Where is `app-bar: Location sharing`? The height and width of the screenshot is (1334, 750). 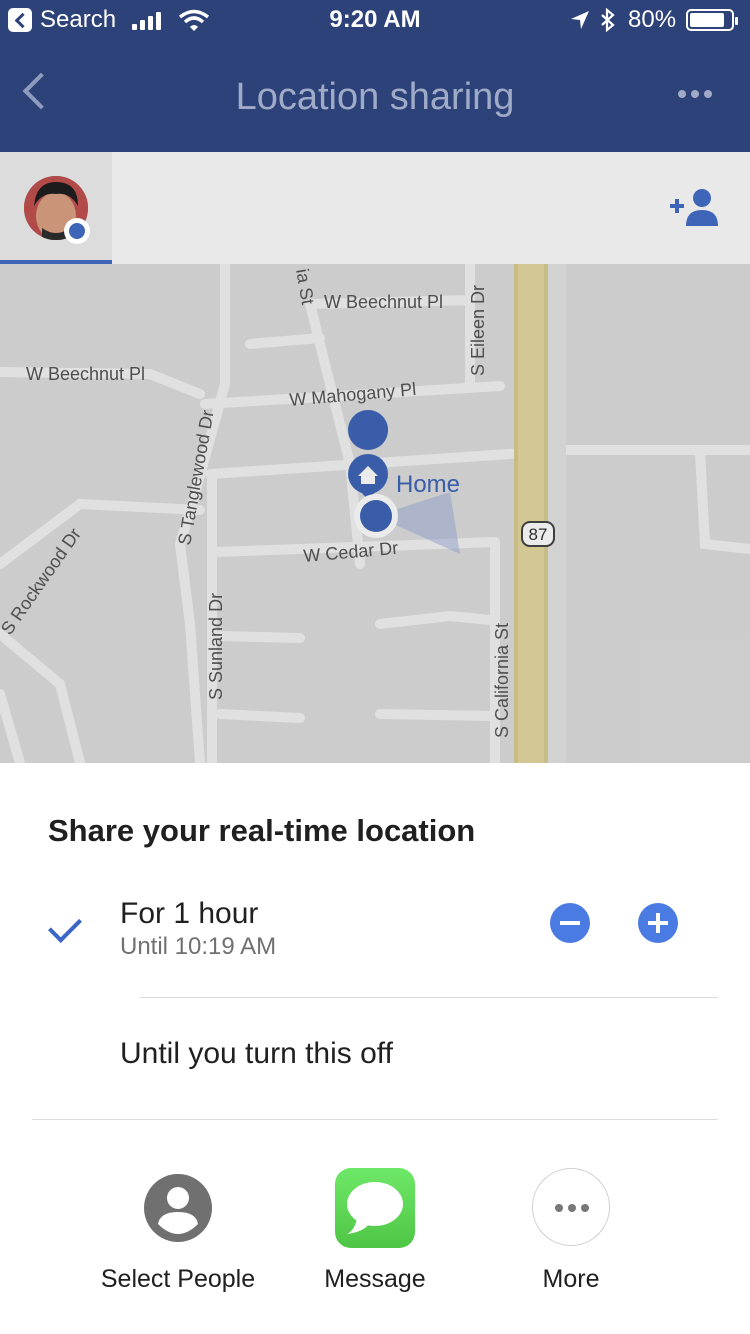 app-bar: Location sharing is located at coordinates (375, 96).